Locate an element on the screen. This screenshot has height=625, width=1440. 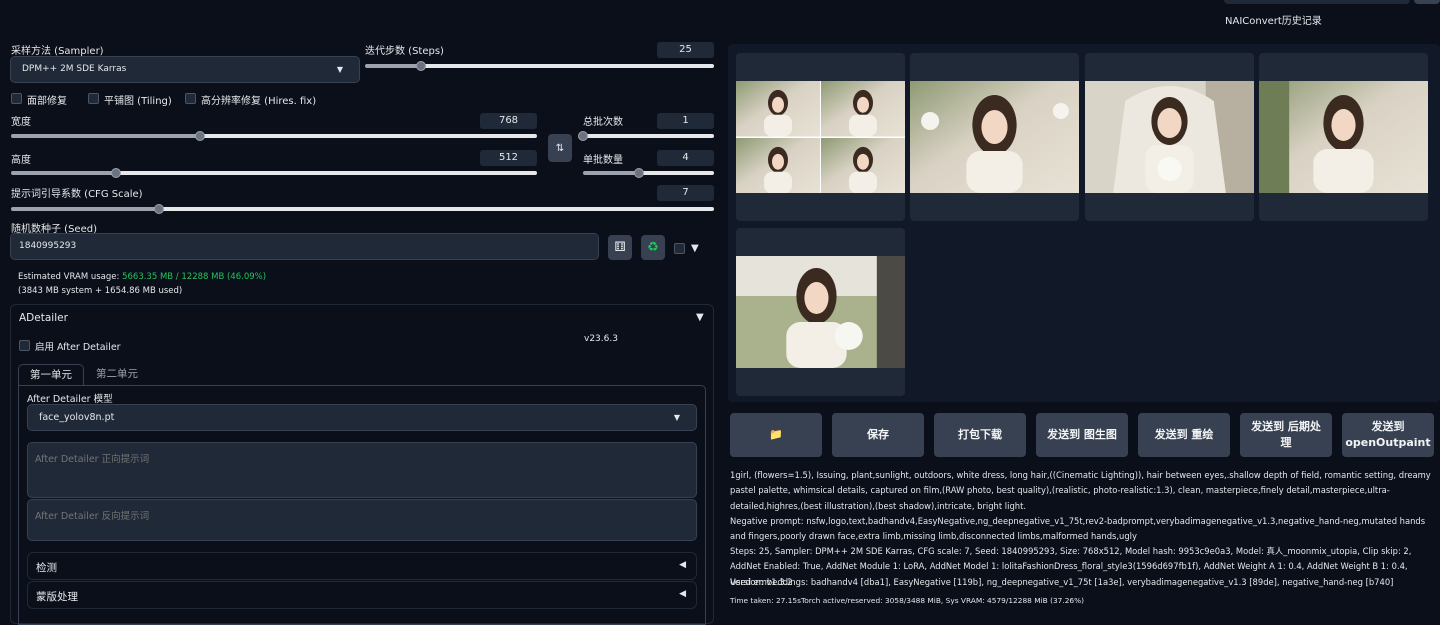
tiling-checkbox is located at coordinates (93, 98).